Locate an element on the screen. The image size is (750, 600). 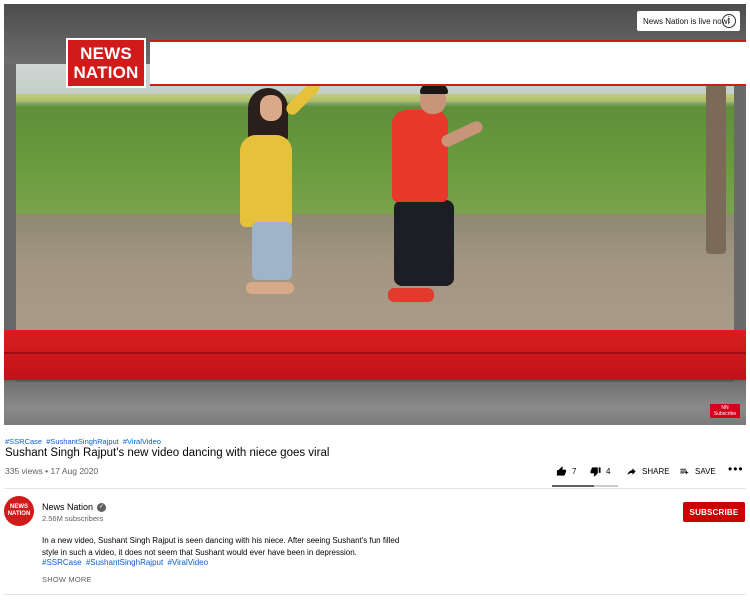
like-count: 7 is located at coordinates (574, 471).